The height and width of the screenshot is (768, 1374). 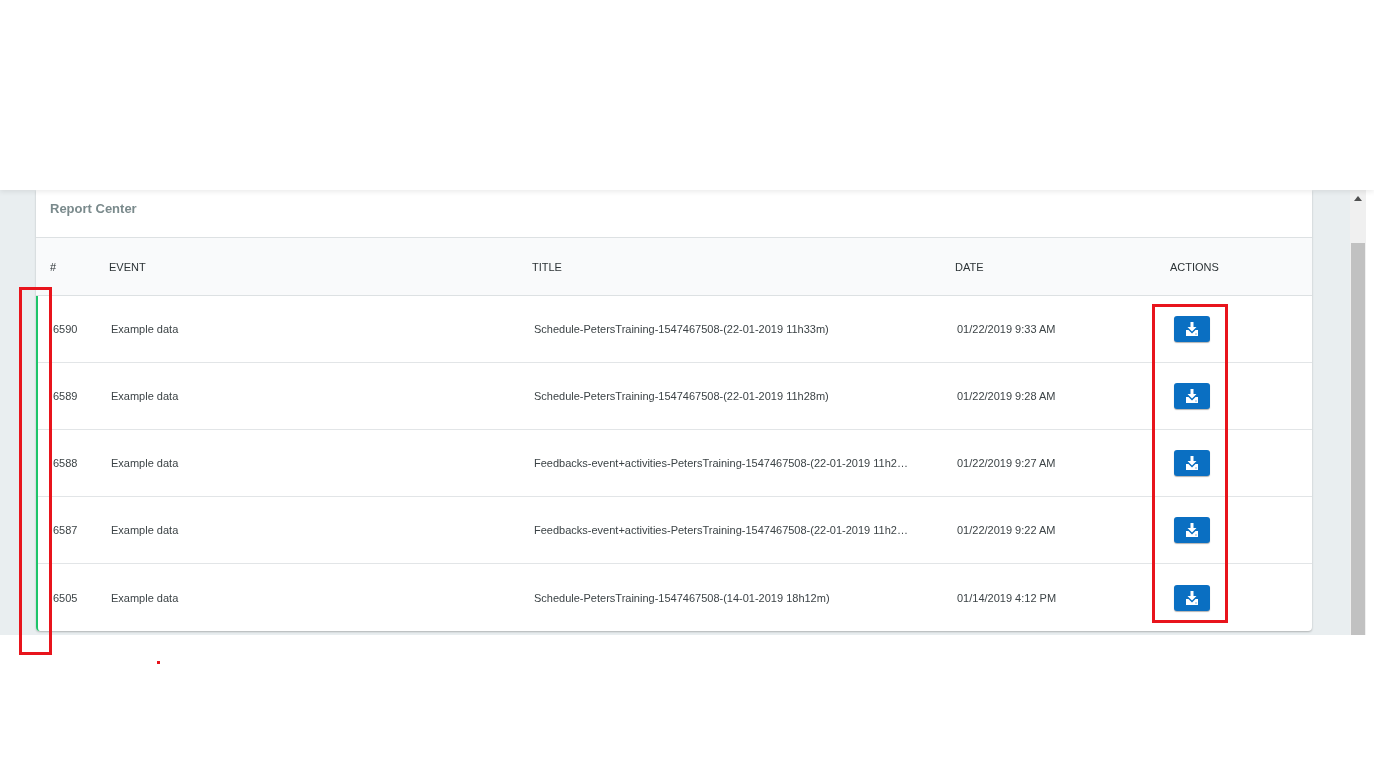 I want to click on scroll-up-icon, so click(x=1358, y=198).